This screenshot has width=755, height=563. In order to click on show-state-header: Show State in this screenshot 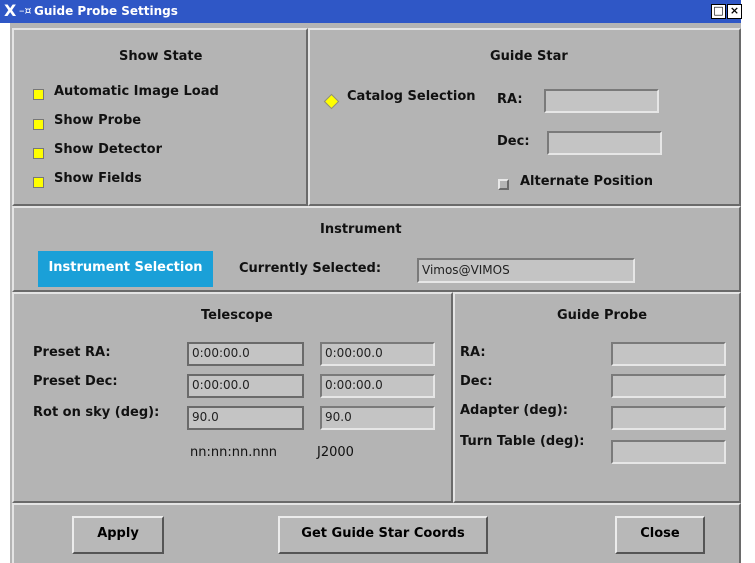, I will do `click(161, 56)`.